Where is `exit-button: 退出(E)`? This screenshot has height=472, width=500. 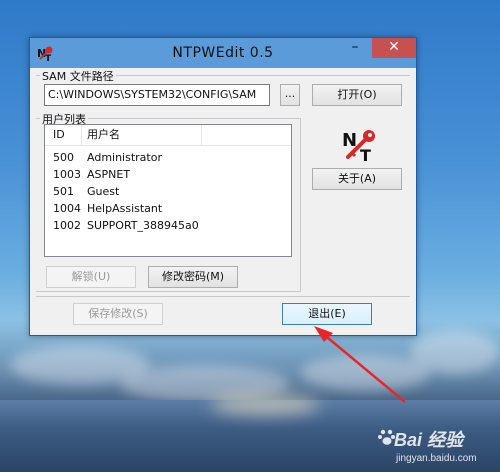
exit-button: 退出(E) is located at coordinates (327, 314).